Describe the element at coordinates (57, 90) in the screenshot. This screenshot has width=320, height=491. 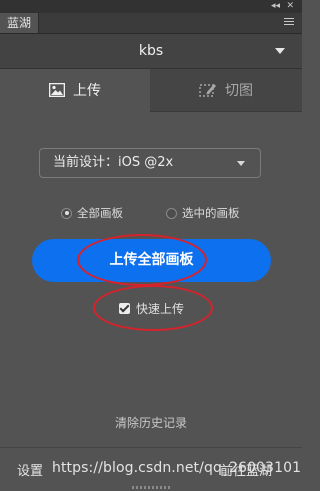
I see `image-icon` at that location.